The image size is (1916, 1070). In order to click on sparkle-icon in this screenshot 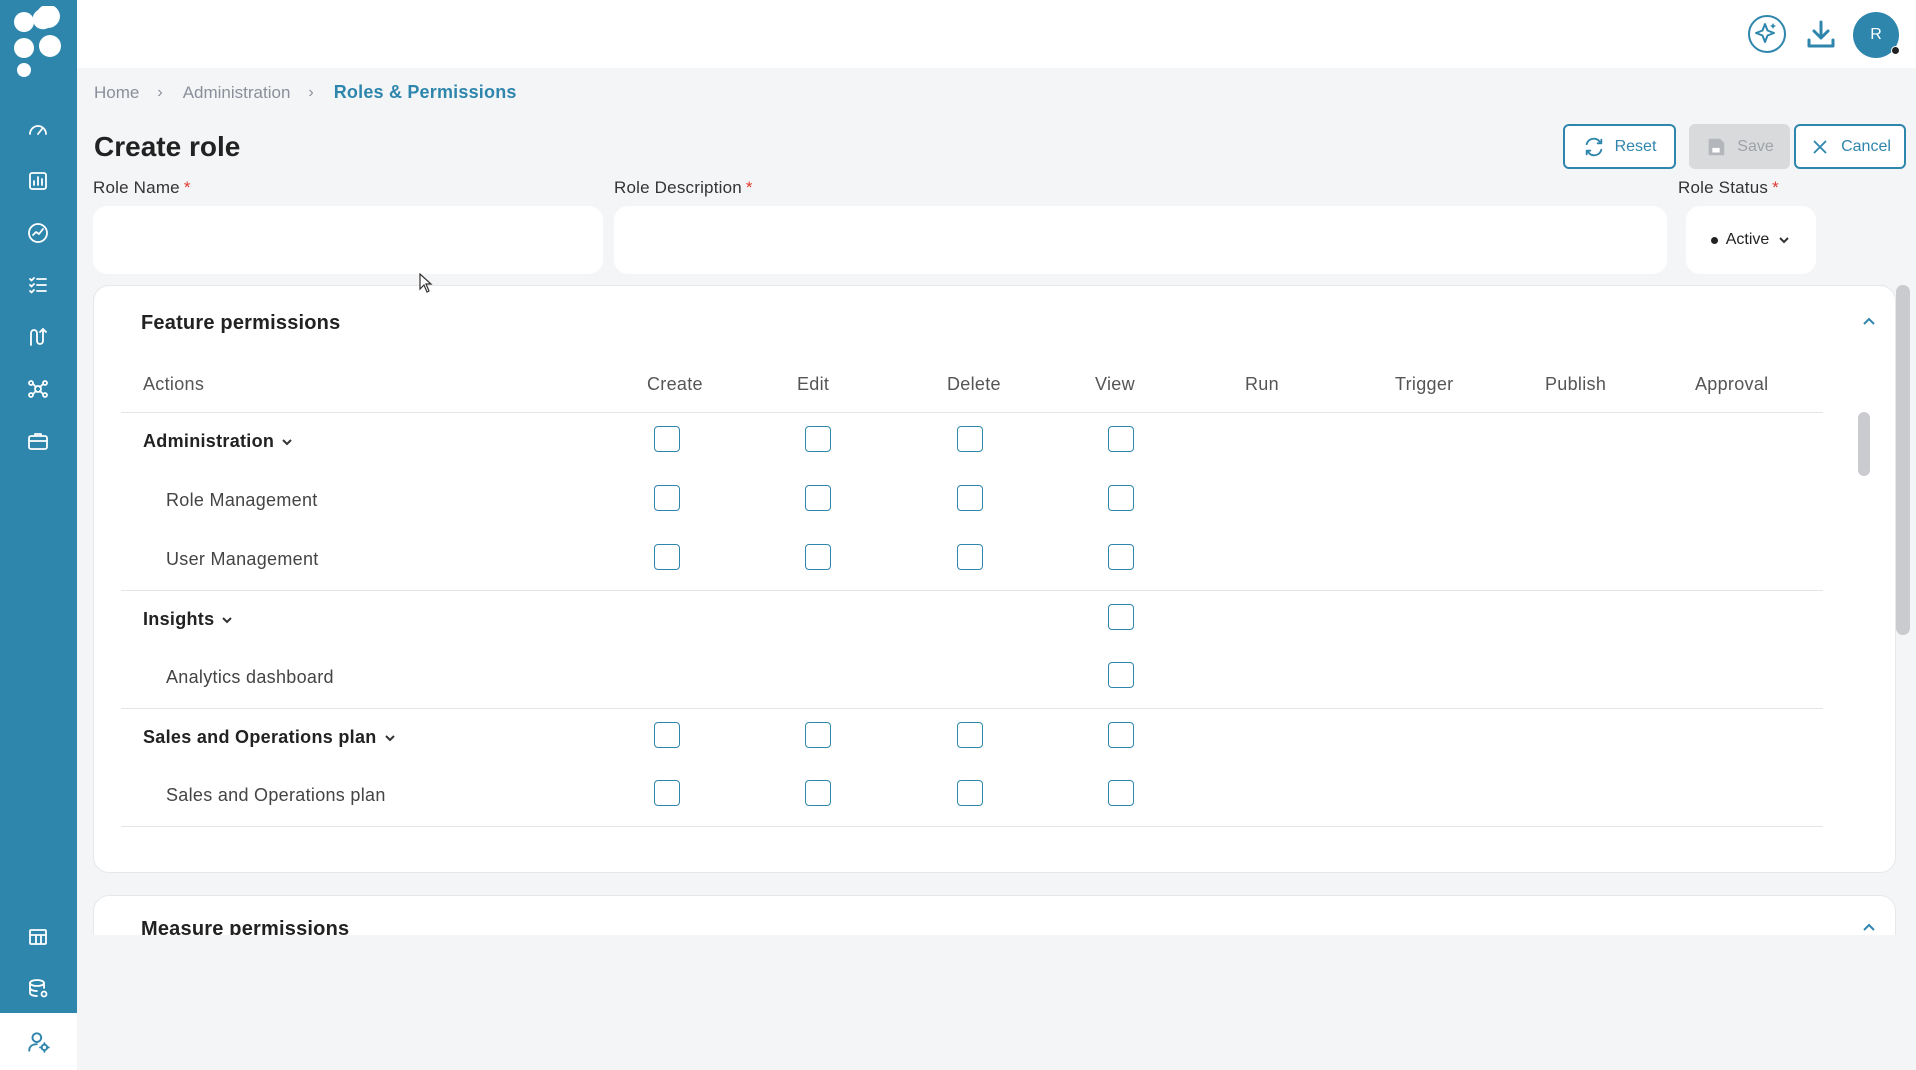, I will do `click(1767, 34)`.